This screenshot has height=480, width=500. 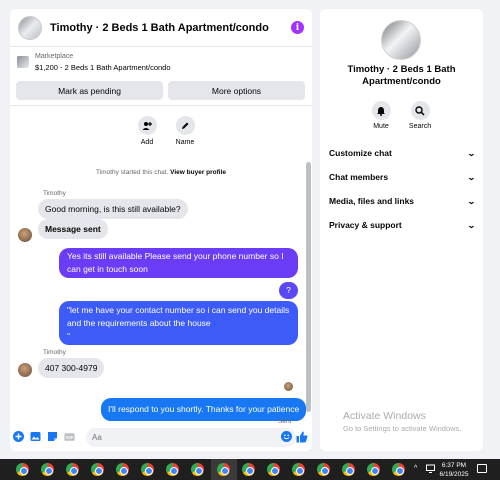 I want to click on incoming-message: Good morning, is this still available?, so click(x=113, y=209).